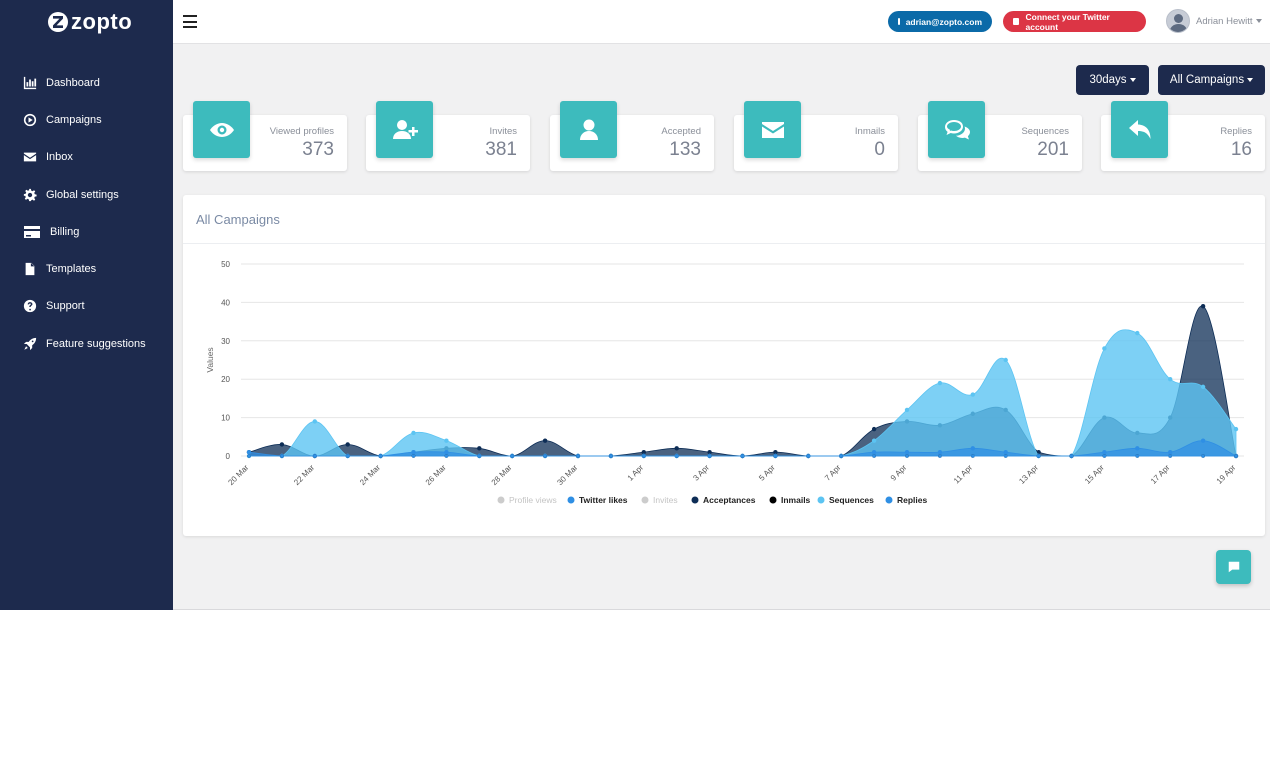 Image resolution: width=1270 pixels, height=760 pixels. I want to click on sidebar-item-global-settings: Global settings, so click(86, 194).